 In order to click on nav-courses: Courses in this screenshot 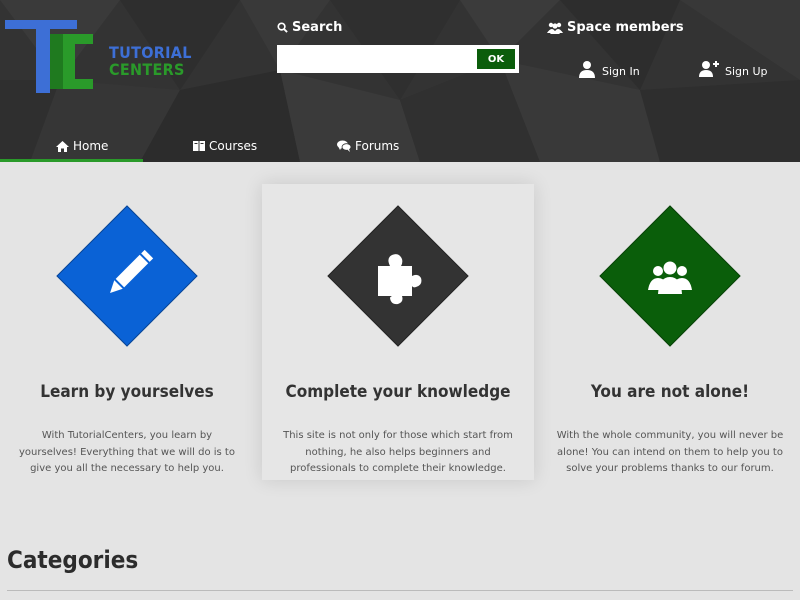, I will do `click(225, 146)`.